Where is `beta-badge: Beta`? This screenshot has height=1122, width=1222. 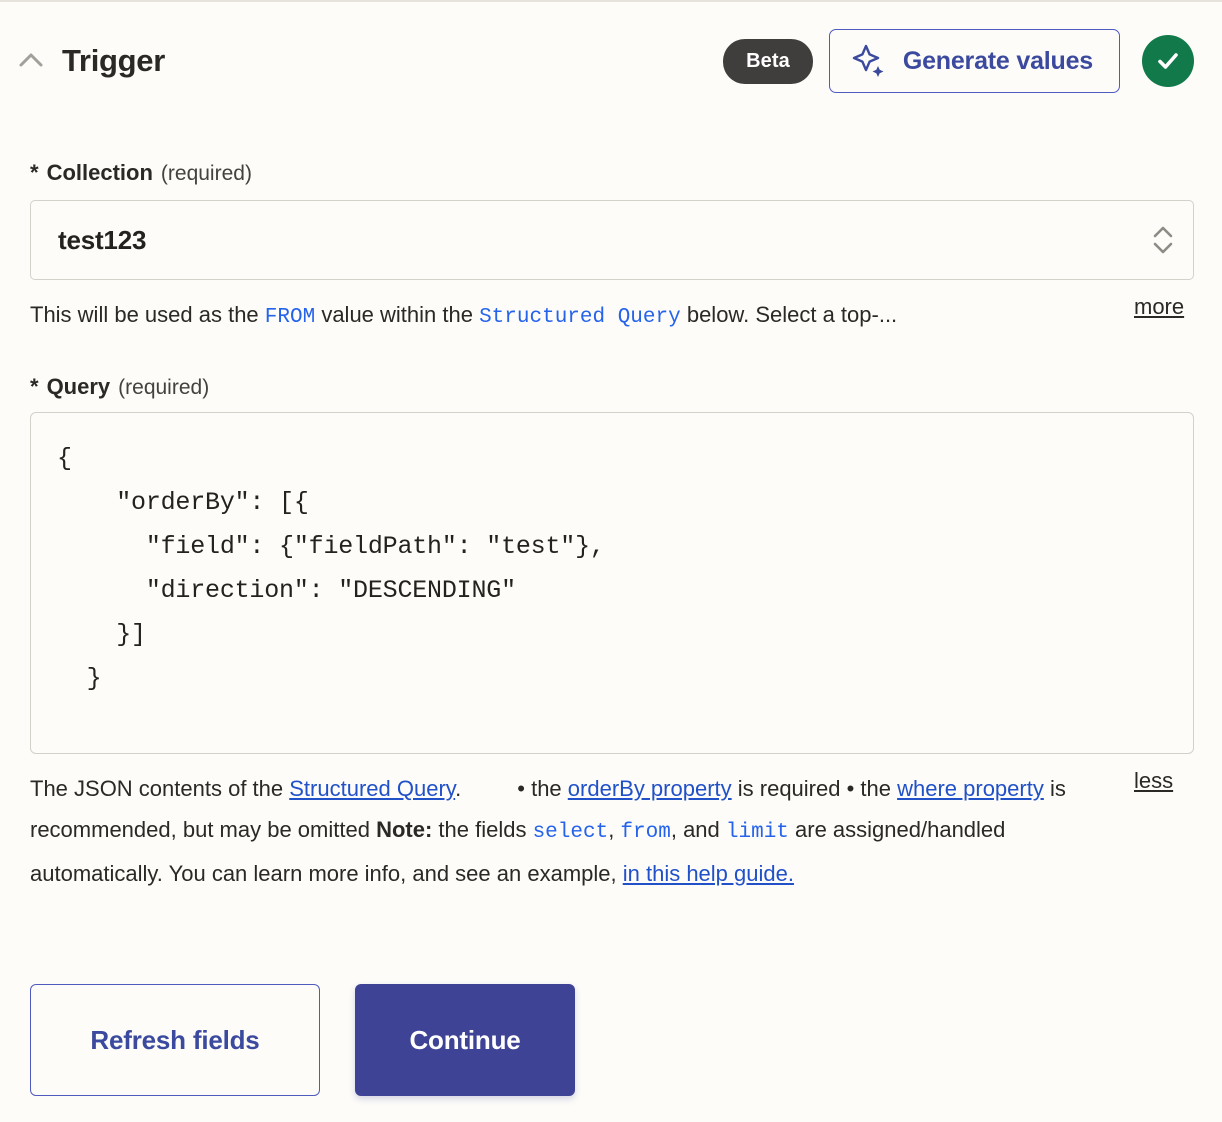 beta-badge: Beta is located at coordinates (768, 61).